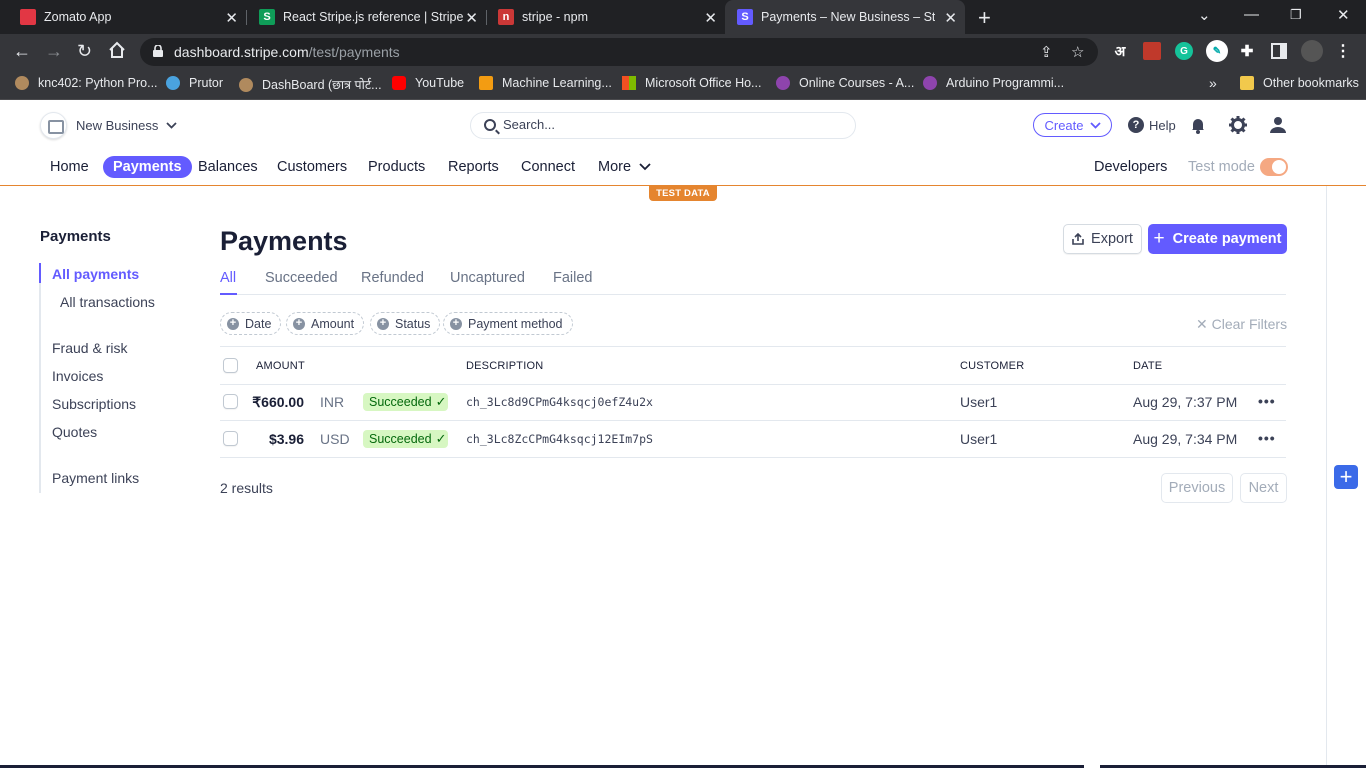 Image resolution: width=1366 pixels, height=768 pixels. What do you see at coordinates (653, 124) in the screenshot?
I see `search-input` at bounding box center [653, 124].